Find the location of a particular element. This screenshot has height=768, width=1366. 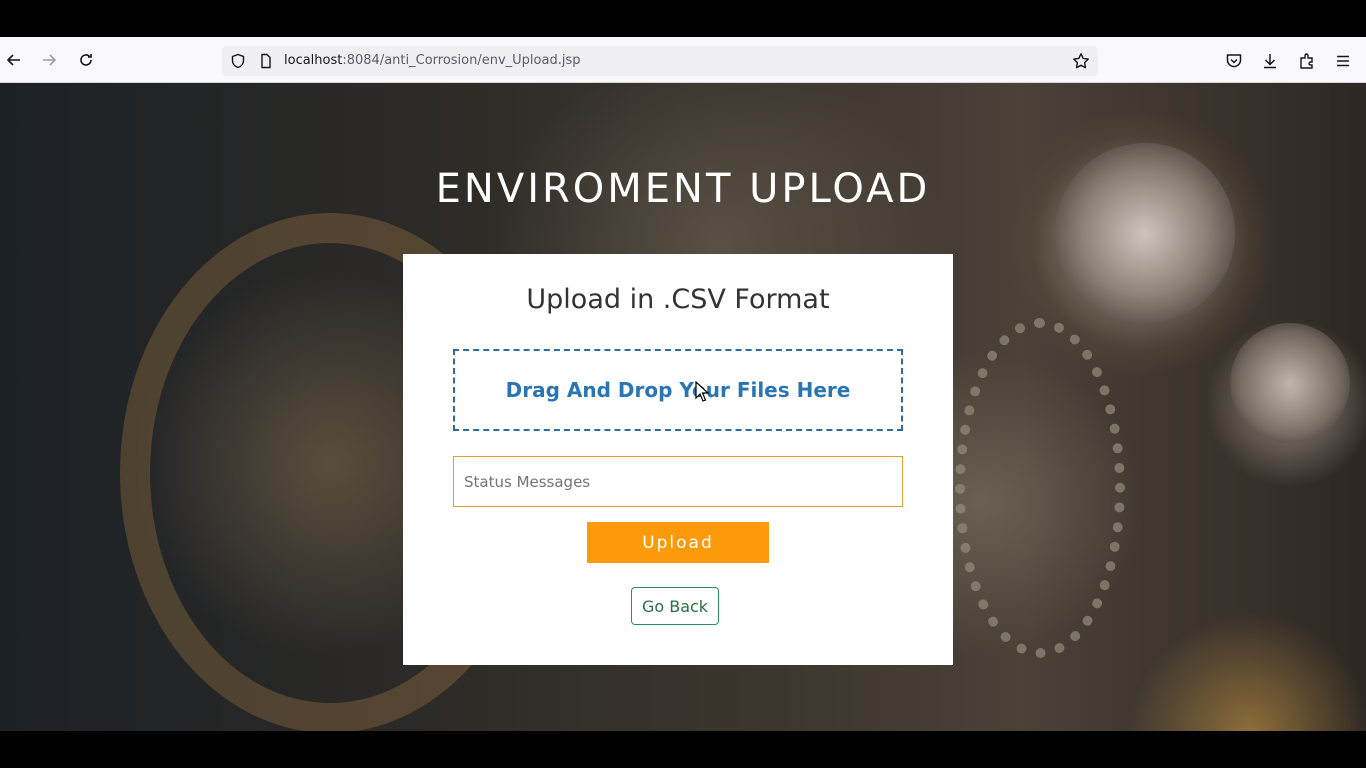

status-messages-field is located at coordinates (678, 481).